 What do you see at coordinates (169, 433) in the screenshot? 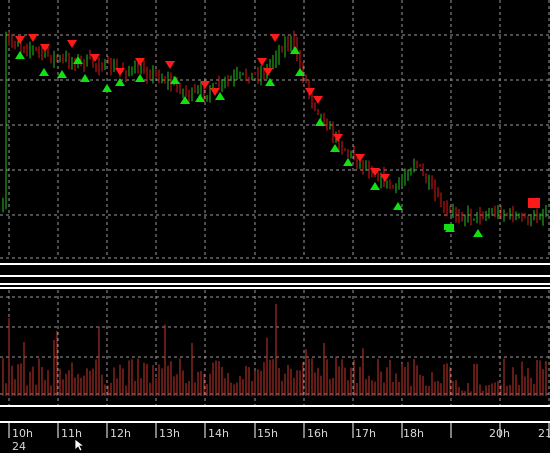
I see `time-axis-label: 13h` at bounding box center [169, 433].